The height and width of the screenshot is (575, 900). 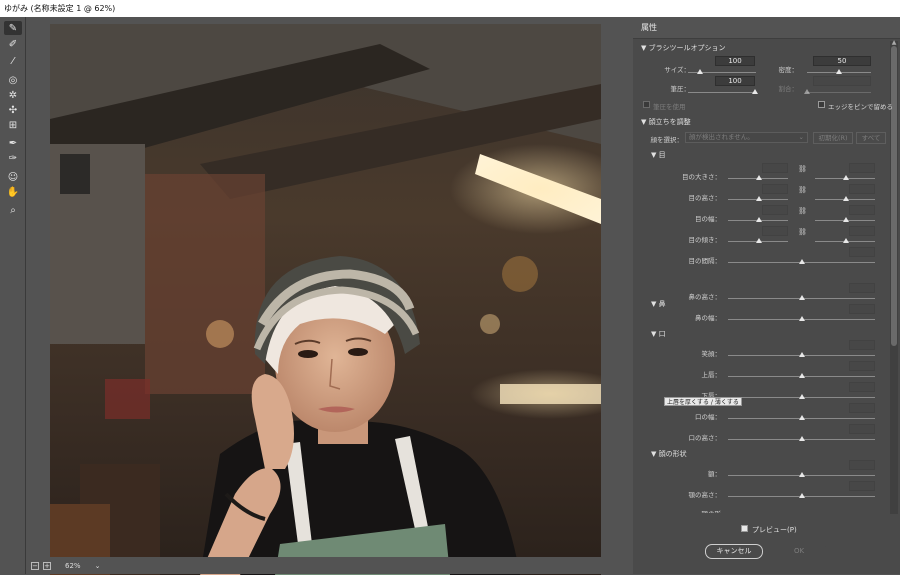 What do you see at coordinates (839, 71) in the screenshot?
I see `density-slider` at bounding box center [839, 71].